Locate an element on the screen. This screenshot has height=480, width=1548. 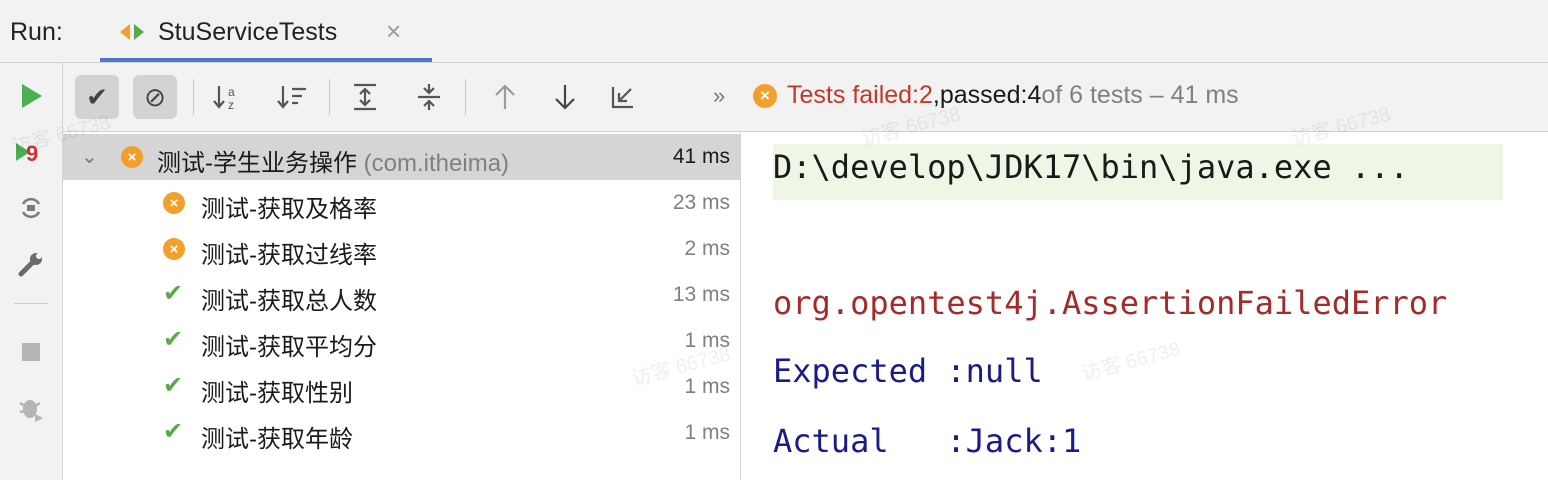
actual-value: :Jack:1 is located at coordinates (1014, 441).